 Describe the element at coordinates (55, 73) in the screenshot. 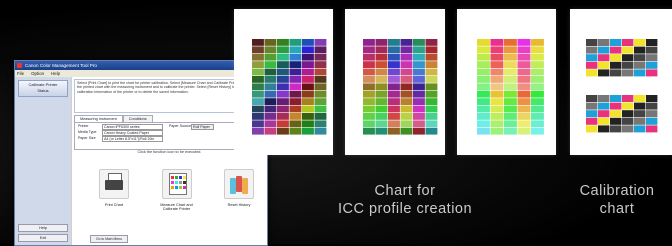

I see `menu-help: Help` at that location.